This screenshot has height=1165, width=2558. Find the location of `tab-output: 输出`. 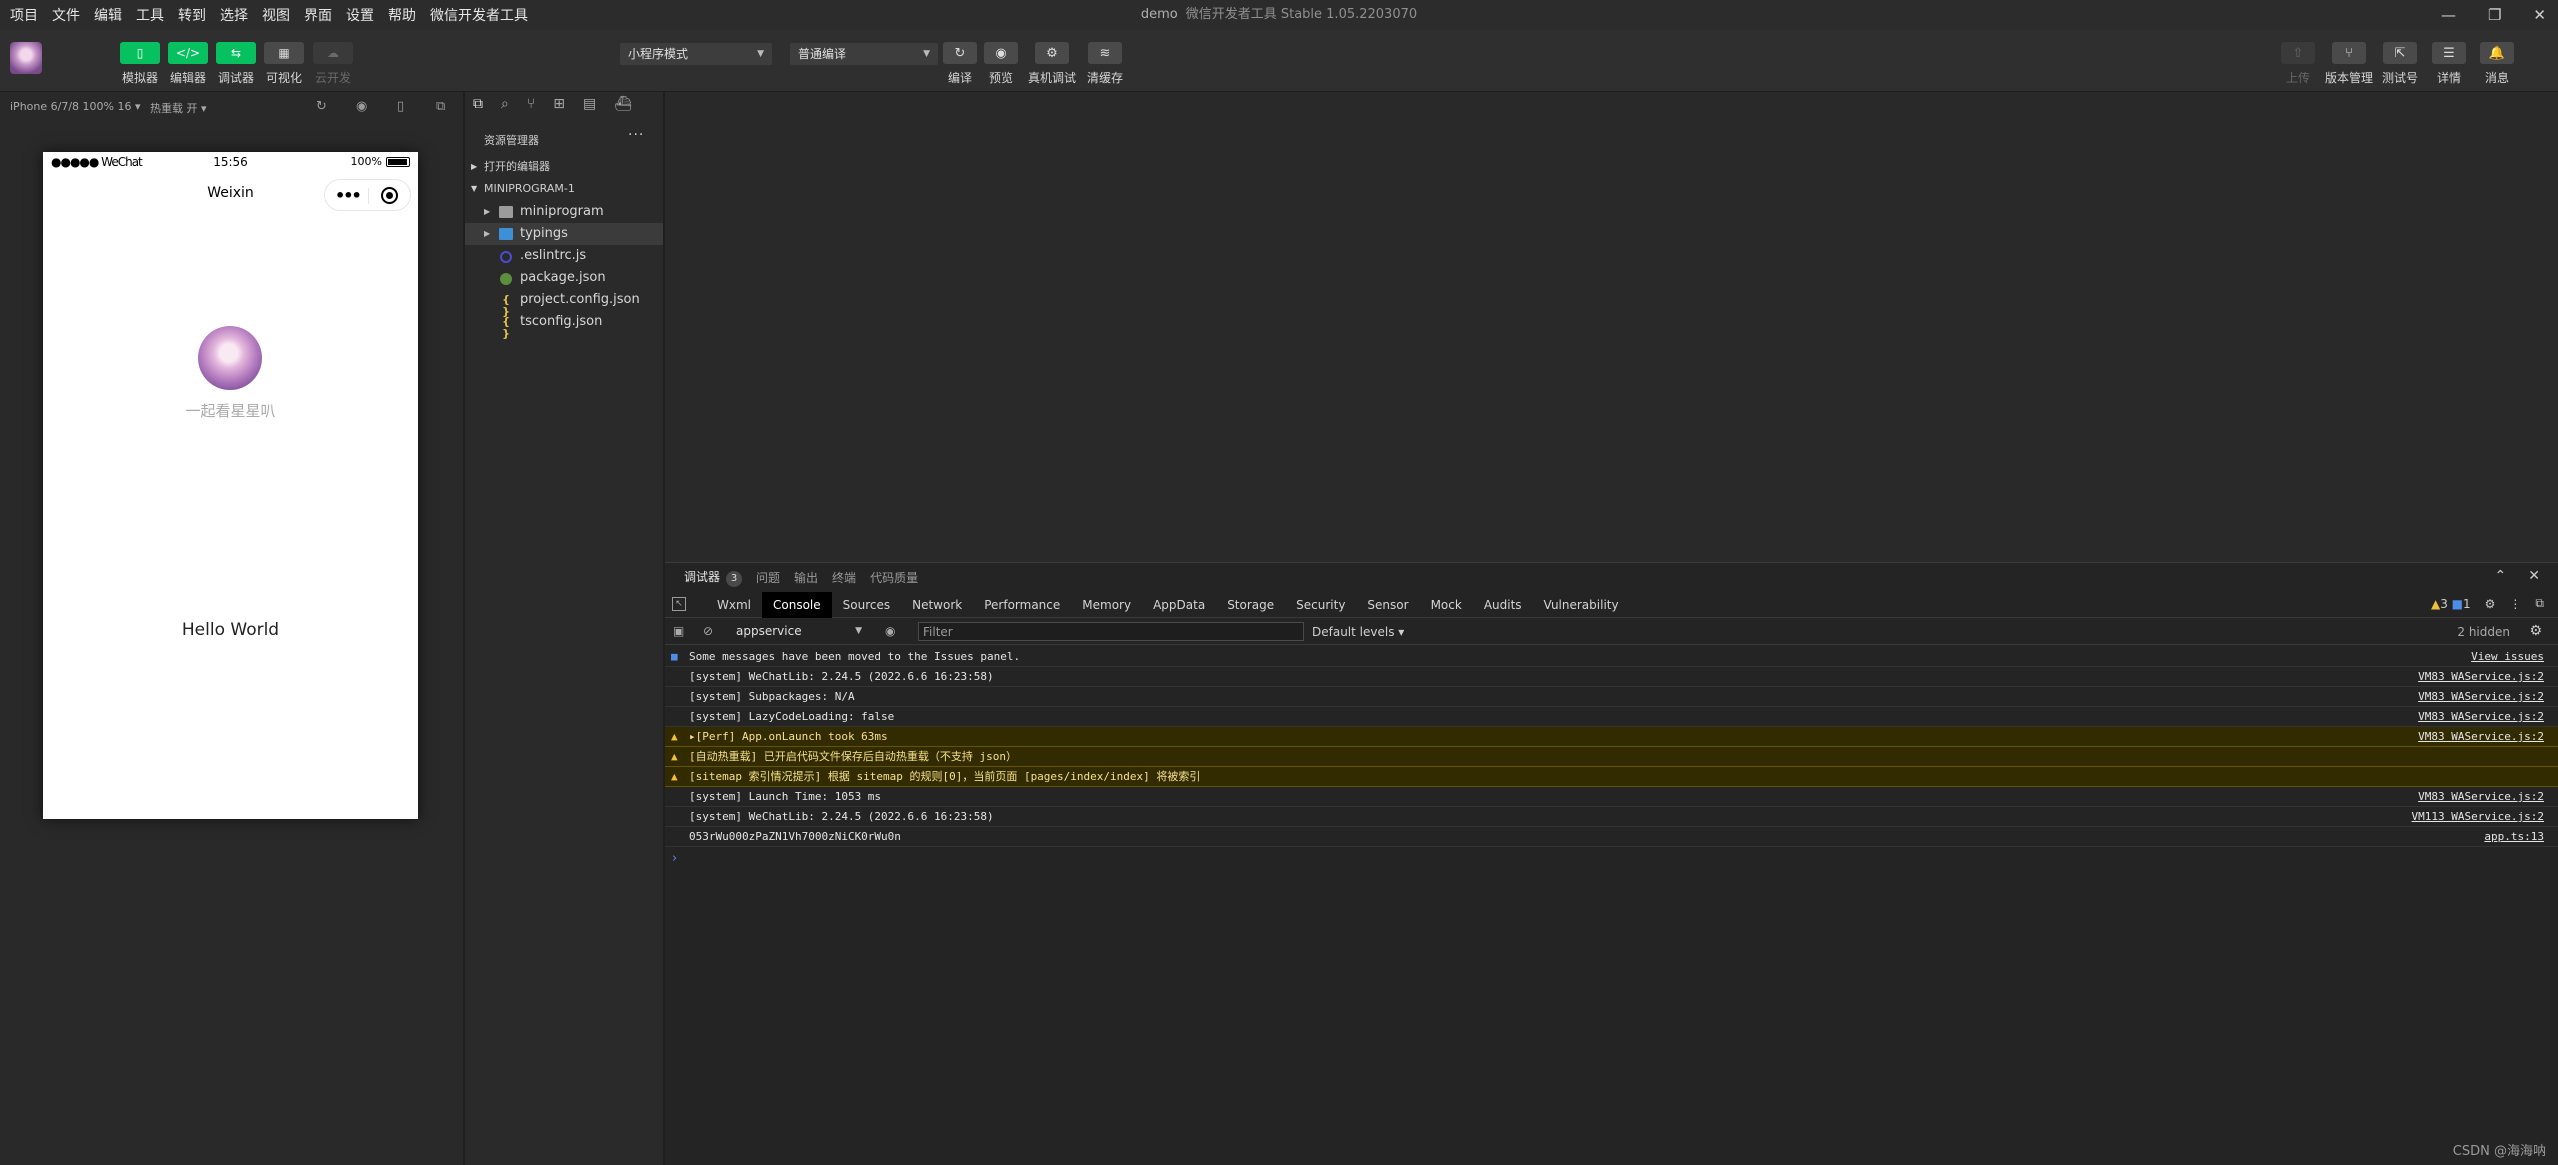

tab-output: 输出 is located at coordinates (806, 577).